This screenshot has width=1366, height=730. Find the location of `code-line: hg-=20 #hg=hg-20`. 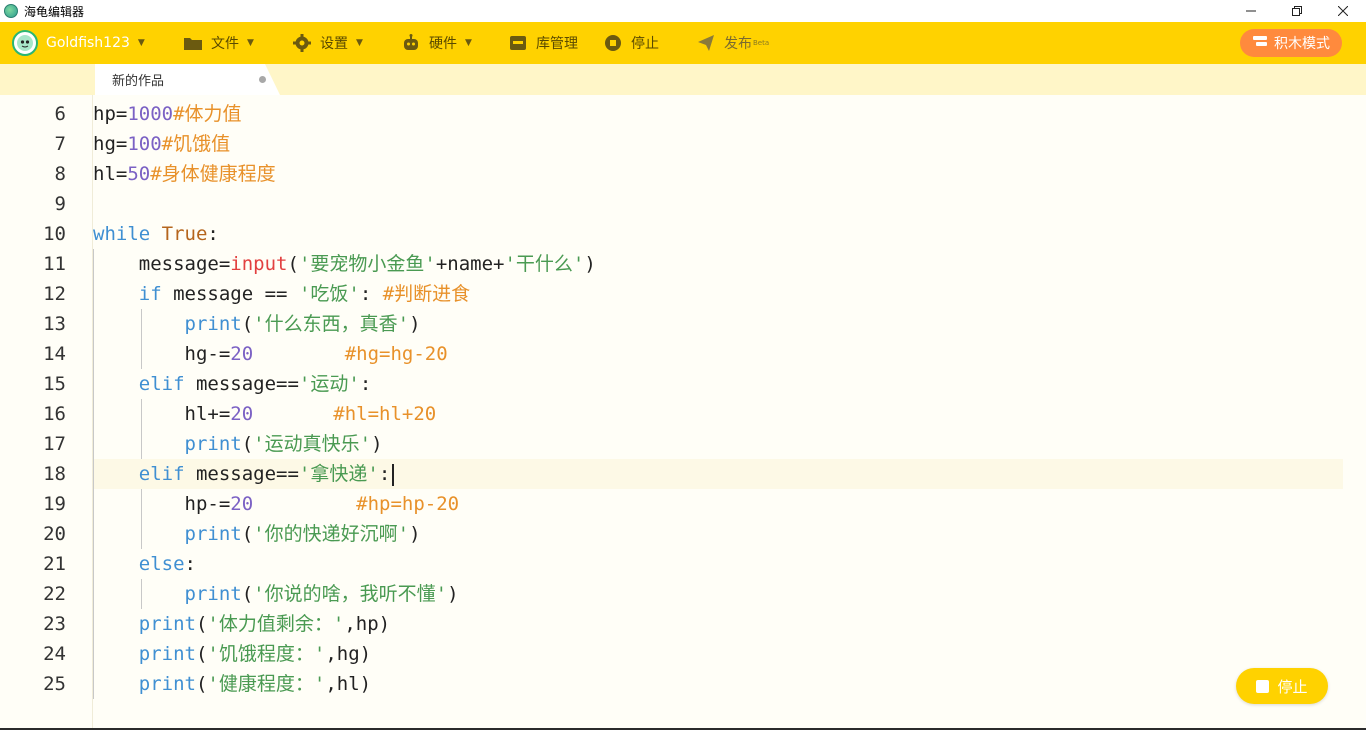

code-line: hg-=20 #hg=hg-20 is located at coordinates (718, 354).